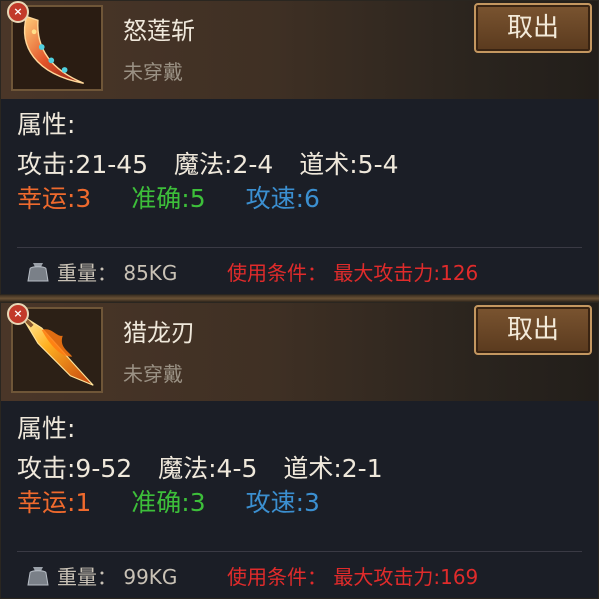 This screenshot has width=599, height=599. Describe the element at coordinates (159, 333) in the screenshot. I see `item-name: 猎龙刃` at that location.